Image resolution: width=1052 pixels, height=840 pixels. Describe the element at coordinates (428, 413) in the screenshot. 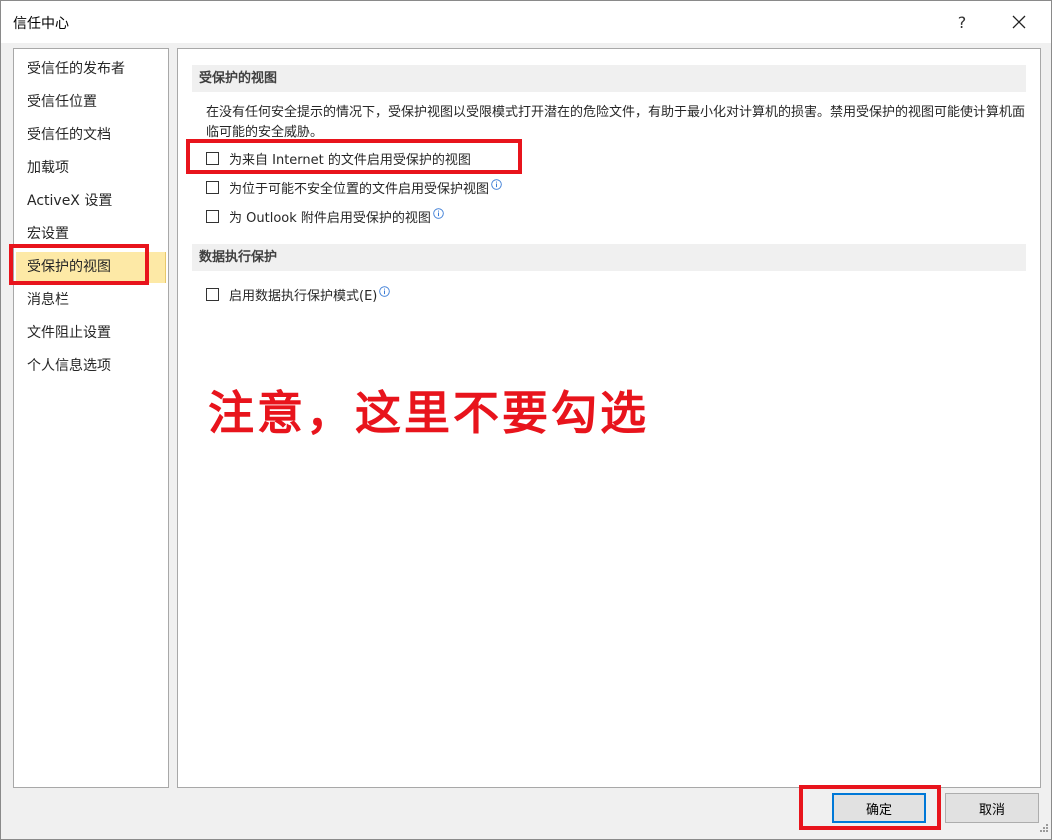

I see `annotation-note: 注意，这里不要勾选` at that location.